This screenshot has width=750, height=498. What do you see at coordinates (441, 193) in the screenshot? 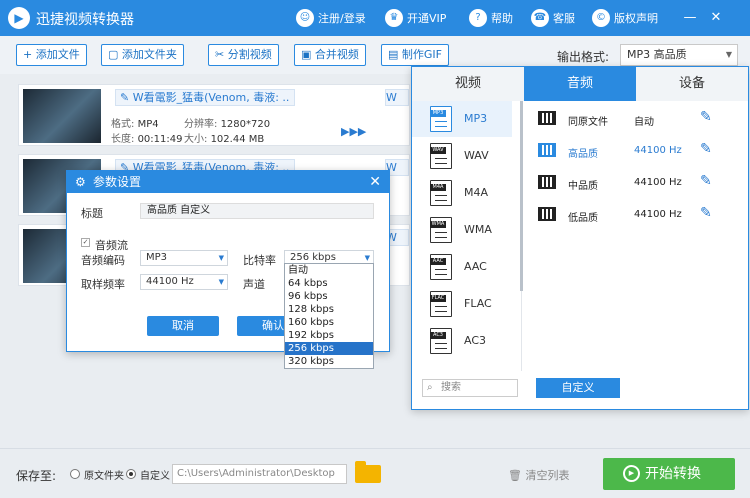
I see `m4a-file-icon: M4A` at bounding box center [441, 193].